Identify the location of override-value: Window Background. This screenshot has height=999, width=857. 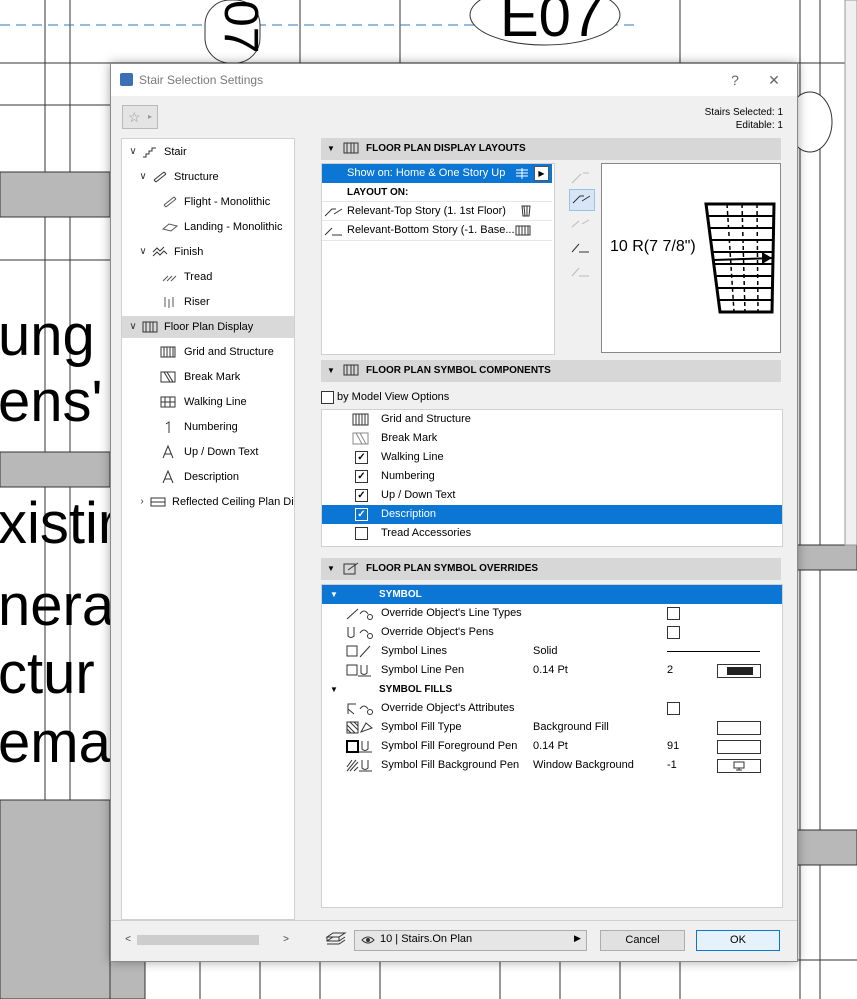
(583, 765).